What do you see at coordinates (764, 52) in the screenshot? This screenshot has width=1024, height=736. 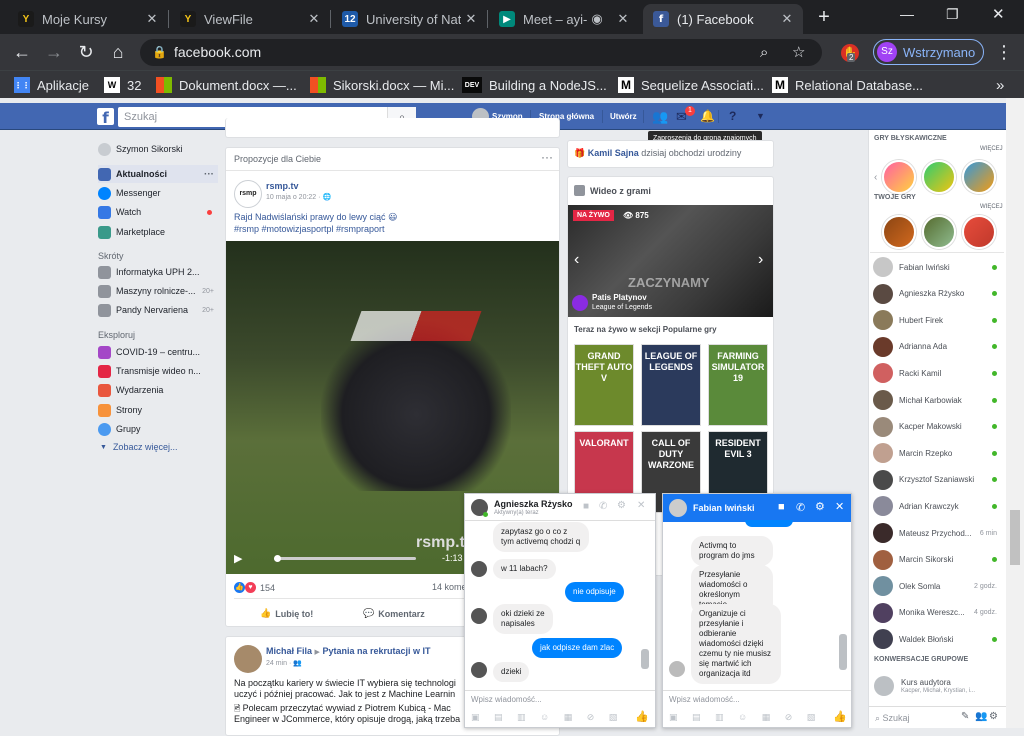 I see `zoom-icon: ⌕` at bounding box center [764, 52].